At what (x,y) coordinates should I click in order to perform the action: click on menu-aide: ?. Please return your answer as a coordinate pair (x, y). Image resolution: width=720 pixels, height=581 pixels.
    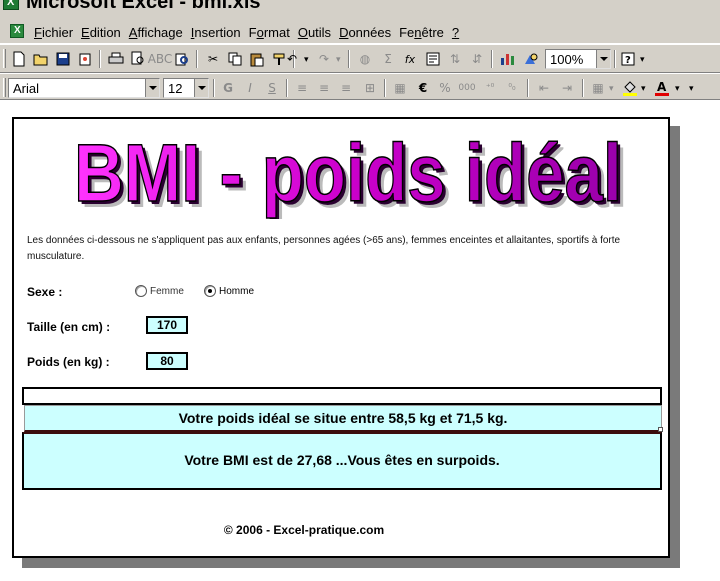
    Looking at the image, I should click on (455, 32).